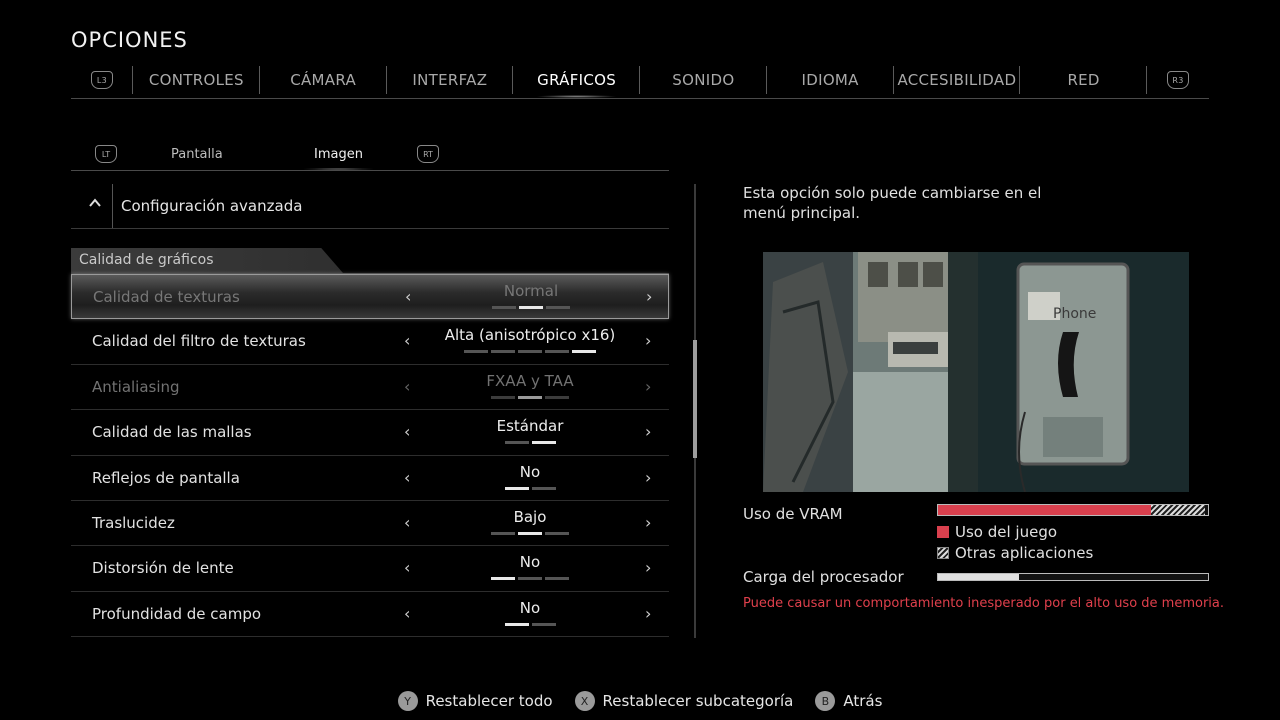 The image size is (1280, 720). What do you see at coordinates (695, 399) in the screenshot?
I see `scrollbar-thumb` at bounding box center [695, 399].